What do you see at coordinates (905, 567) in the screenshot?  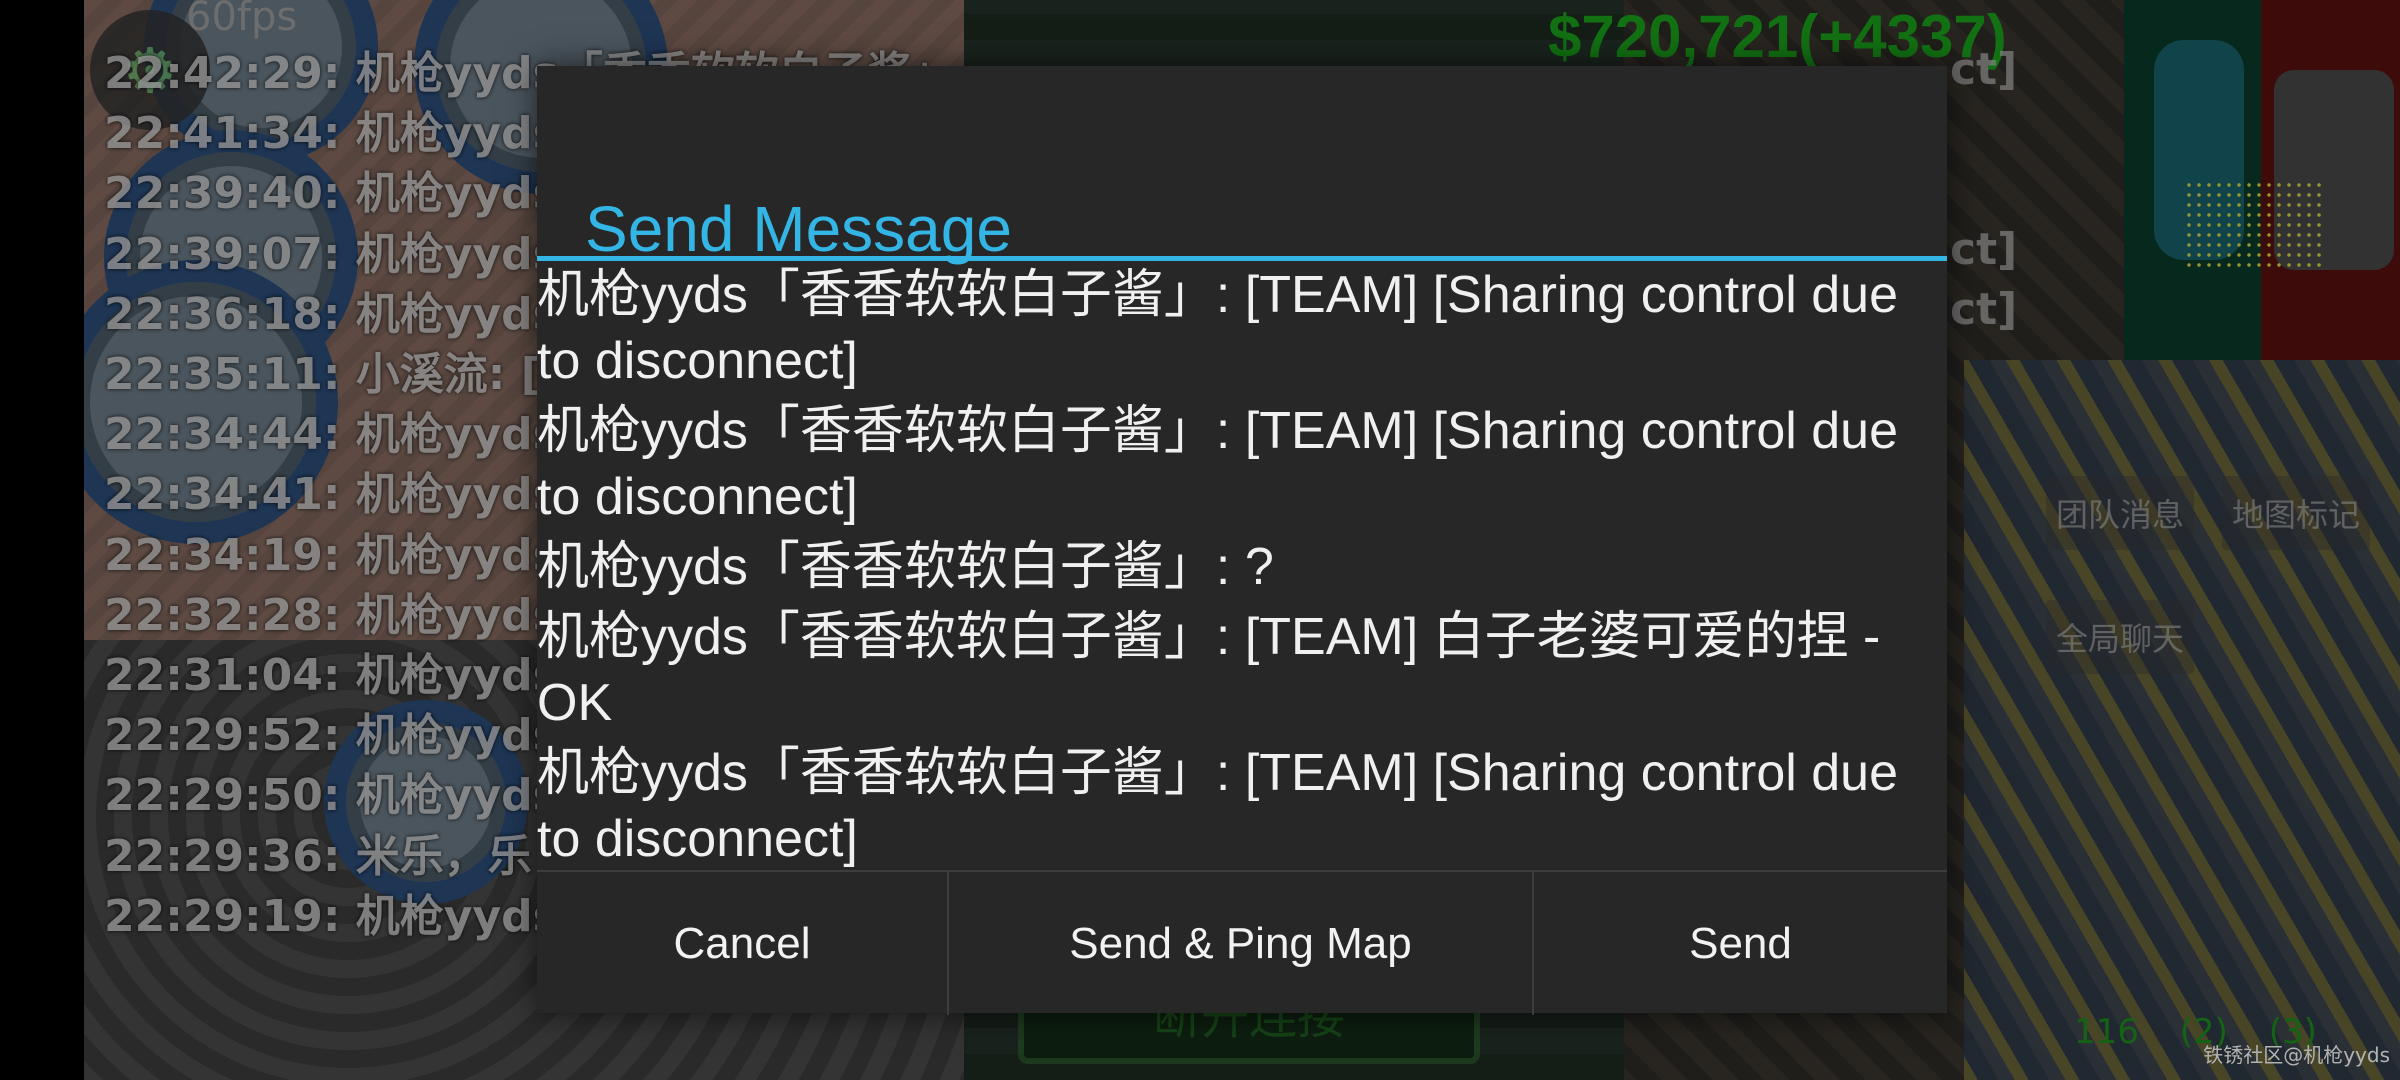 I see `message-item: 机枪yyds「香香软软白子酱」: ?` at bounding box center [905, 567].